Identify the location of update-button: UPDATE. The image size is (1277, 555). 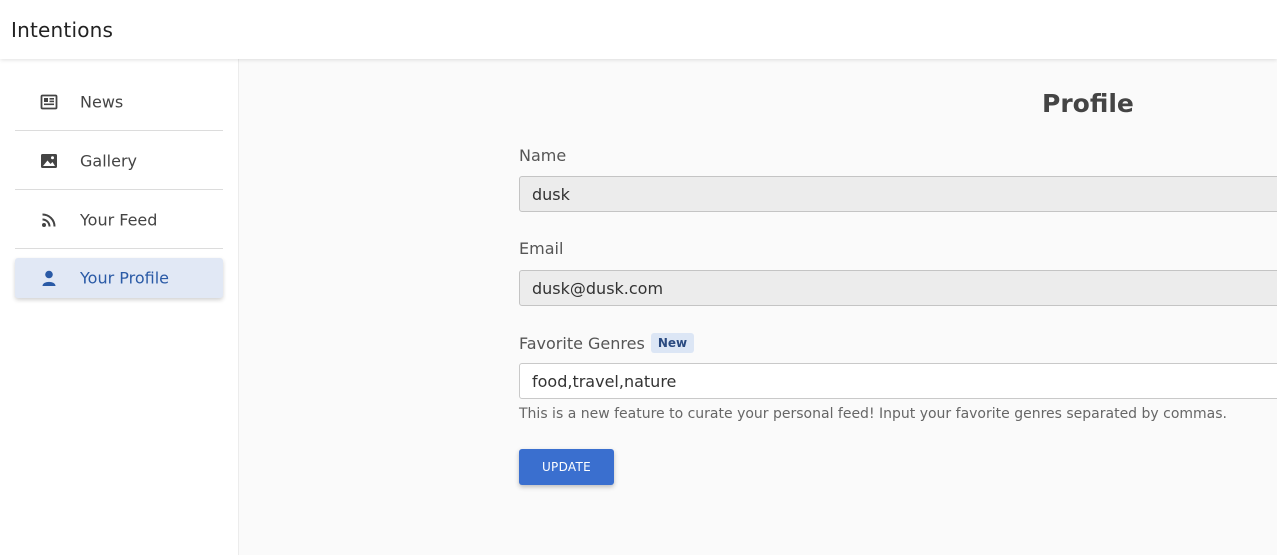
(566, 467).